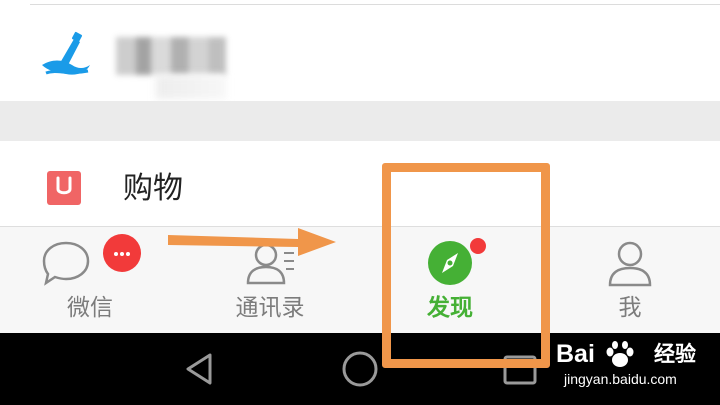 This screenshot has width=720, height=405. What do you see at coordinates (90, 308) in the screenshot?
I see `tab-wechat-label: 微信` at bounding box center [90, 308].